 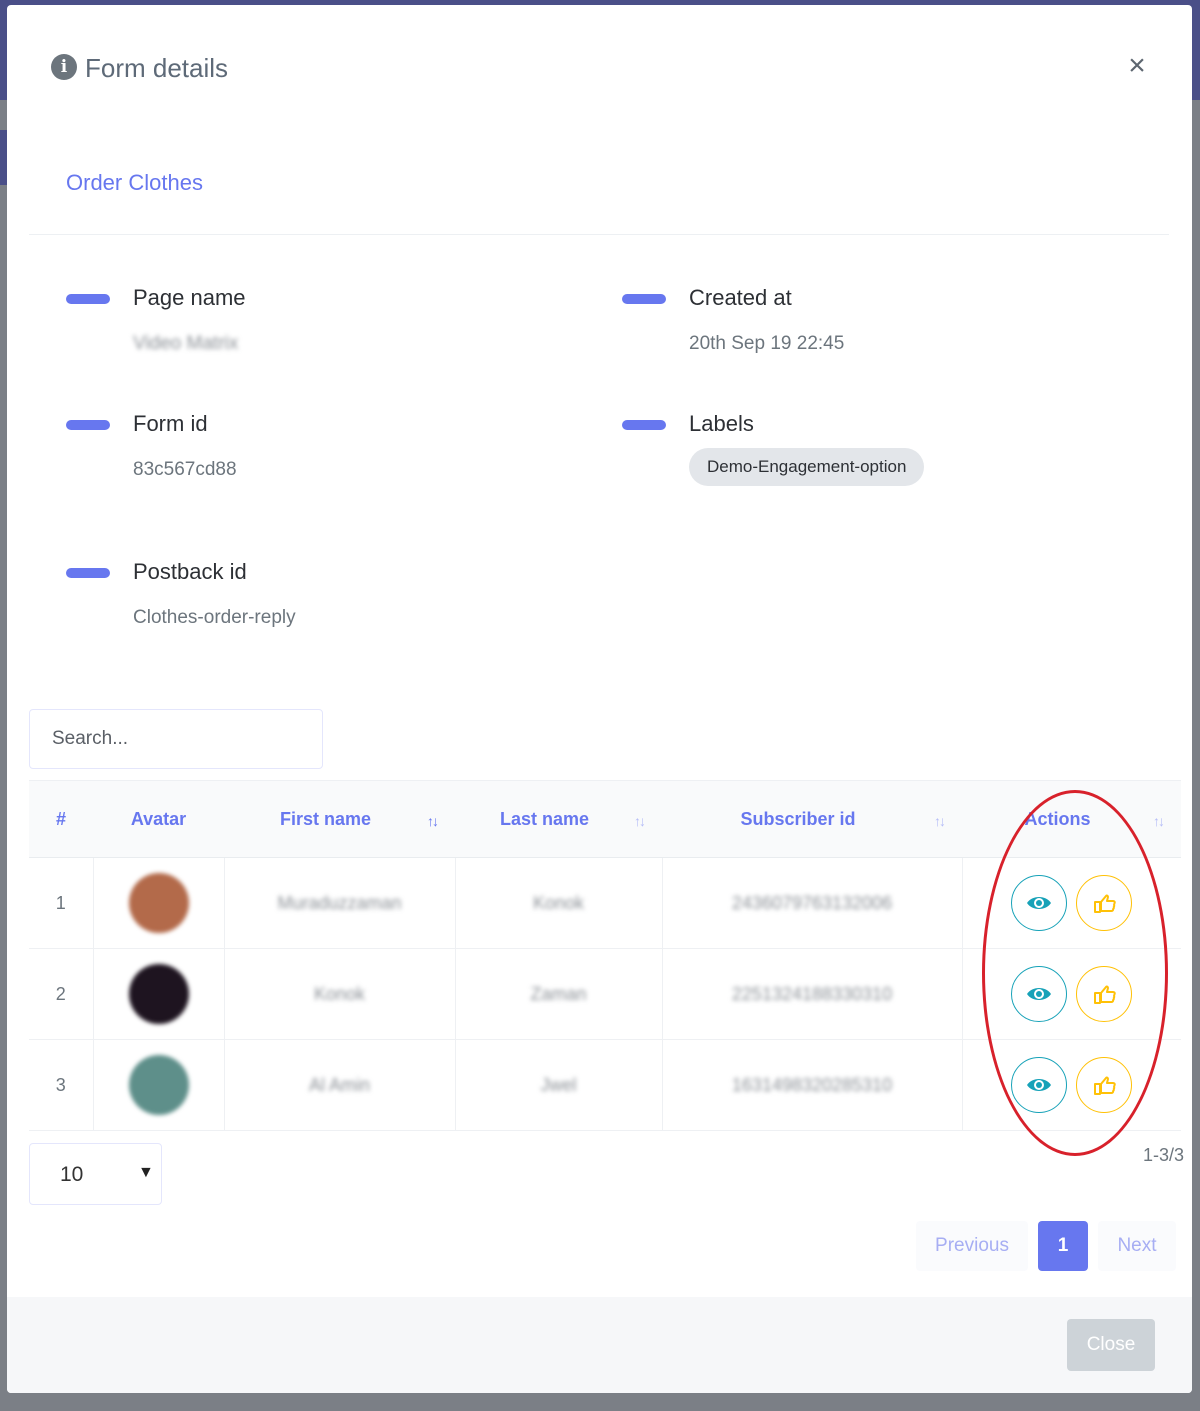 I want to click on pagination-range: 1-3/3, so click(x=1163, y=1155).